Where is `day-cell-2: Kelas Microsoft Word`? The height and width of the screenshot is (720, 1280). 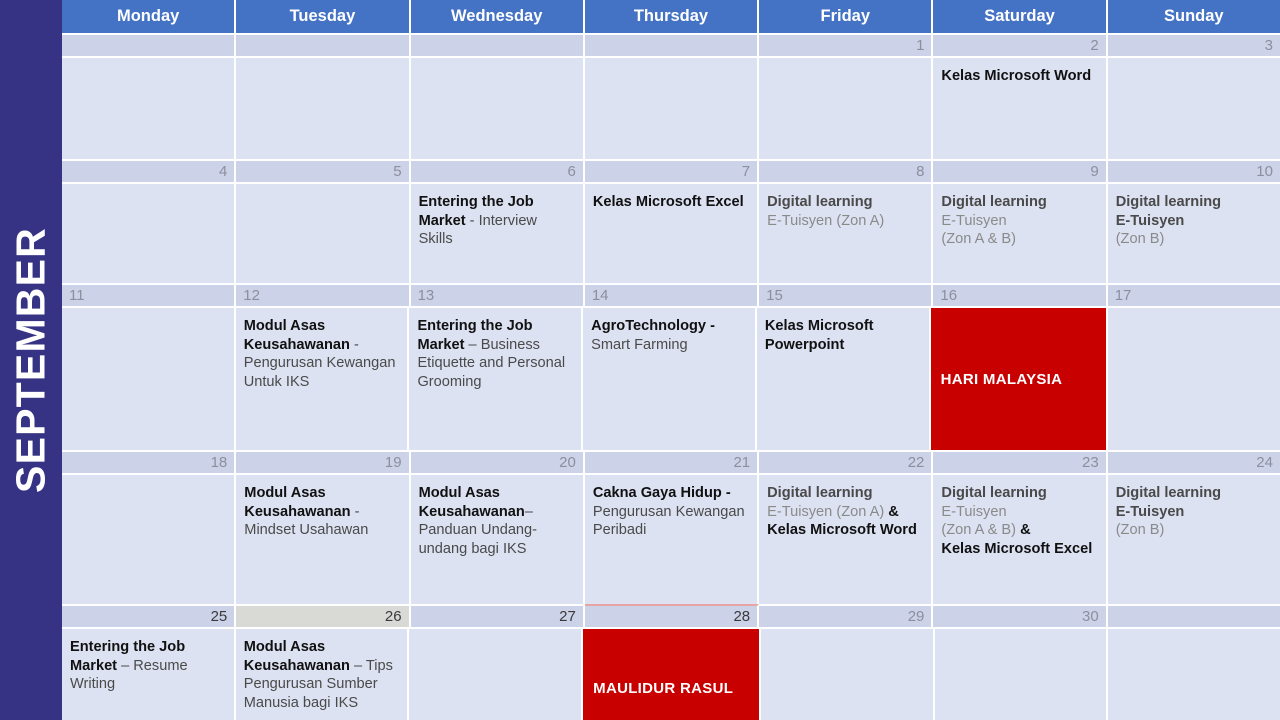 day-cell-2: Kelas Microsoft Word is located at coordinates (1020, 107).